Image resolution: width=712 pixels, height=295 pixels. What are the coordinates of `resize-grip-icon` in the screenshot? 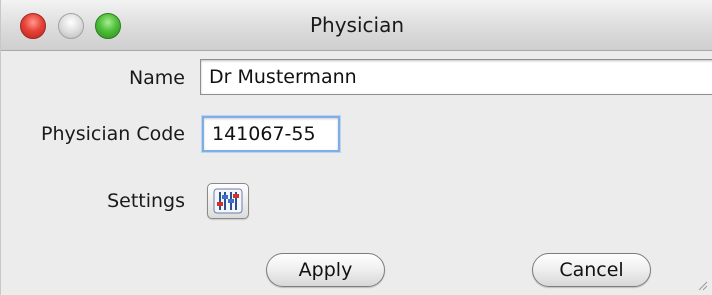 It's located at (702, 285).